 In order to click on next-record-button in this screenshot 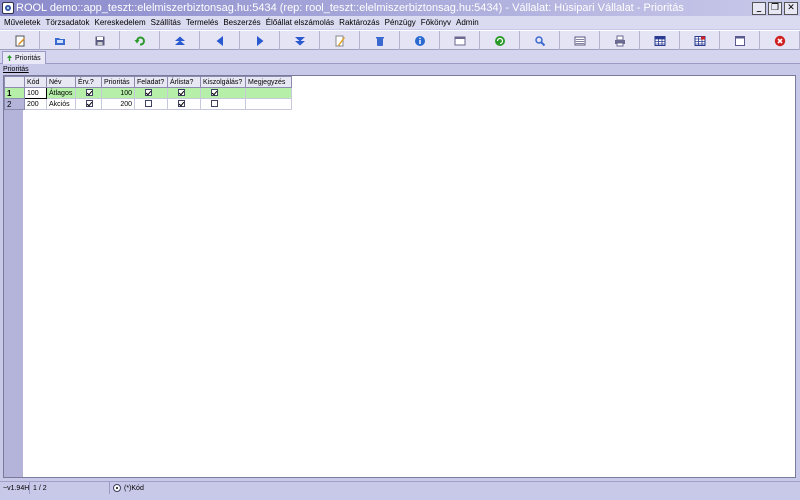, I will do `click(260, 40)`.